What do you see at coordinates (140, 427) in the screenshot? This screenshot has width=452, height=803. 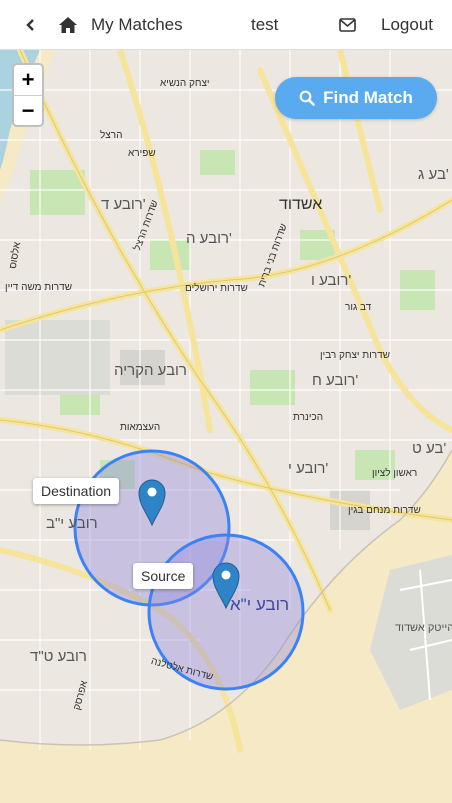 I see `street-label: העצמאות` at bounding box center [140, 427].